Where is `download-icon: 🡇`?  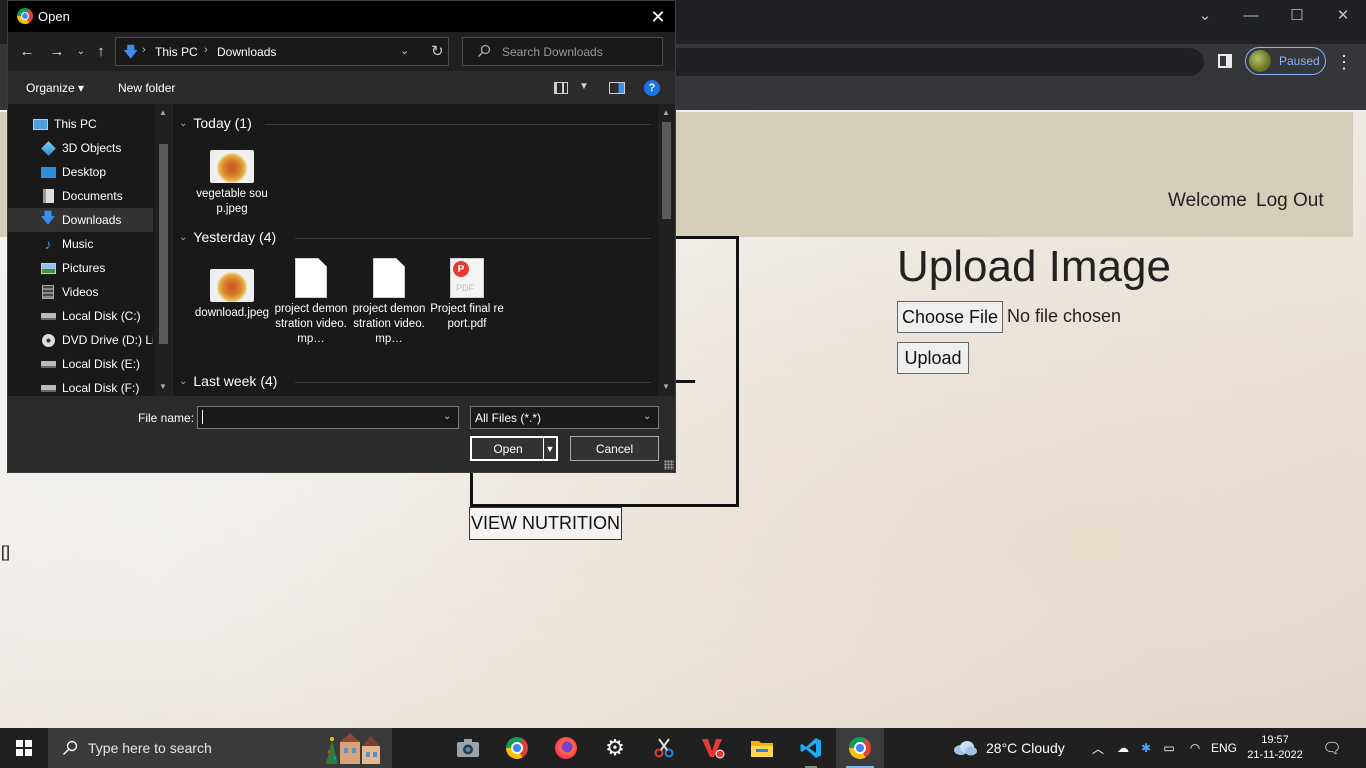
download-icon: 🡇 is located at coordinates (48, 218).